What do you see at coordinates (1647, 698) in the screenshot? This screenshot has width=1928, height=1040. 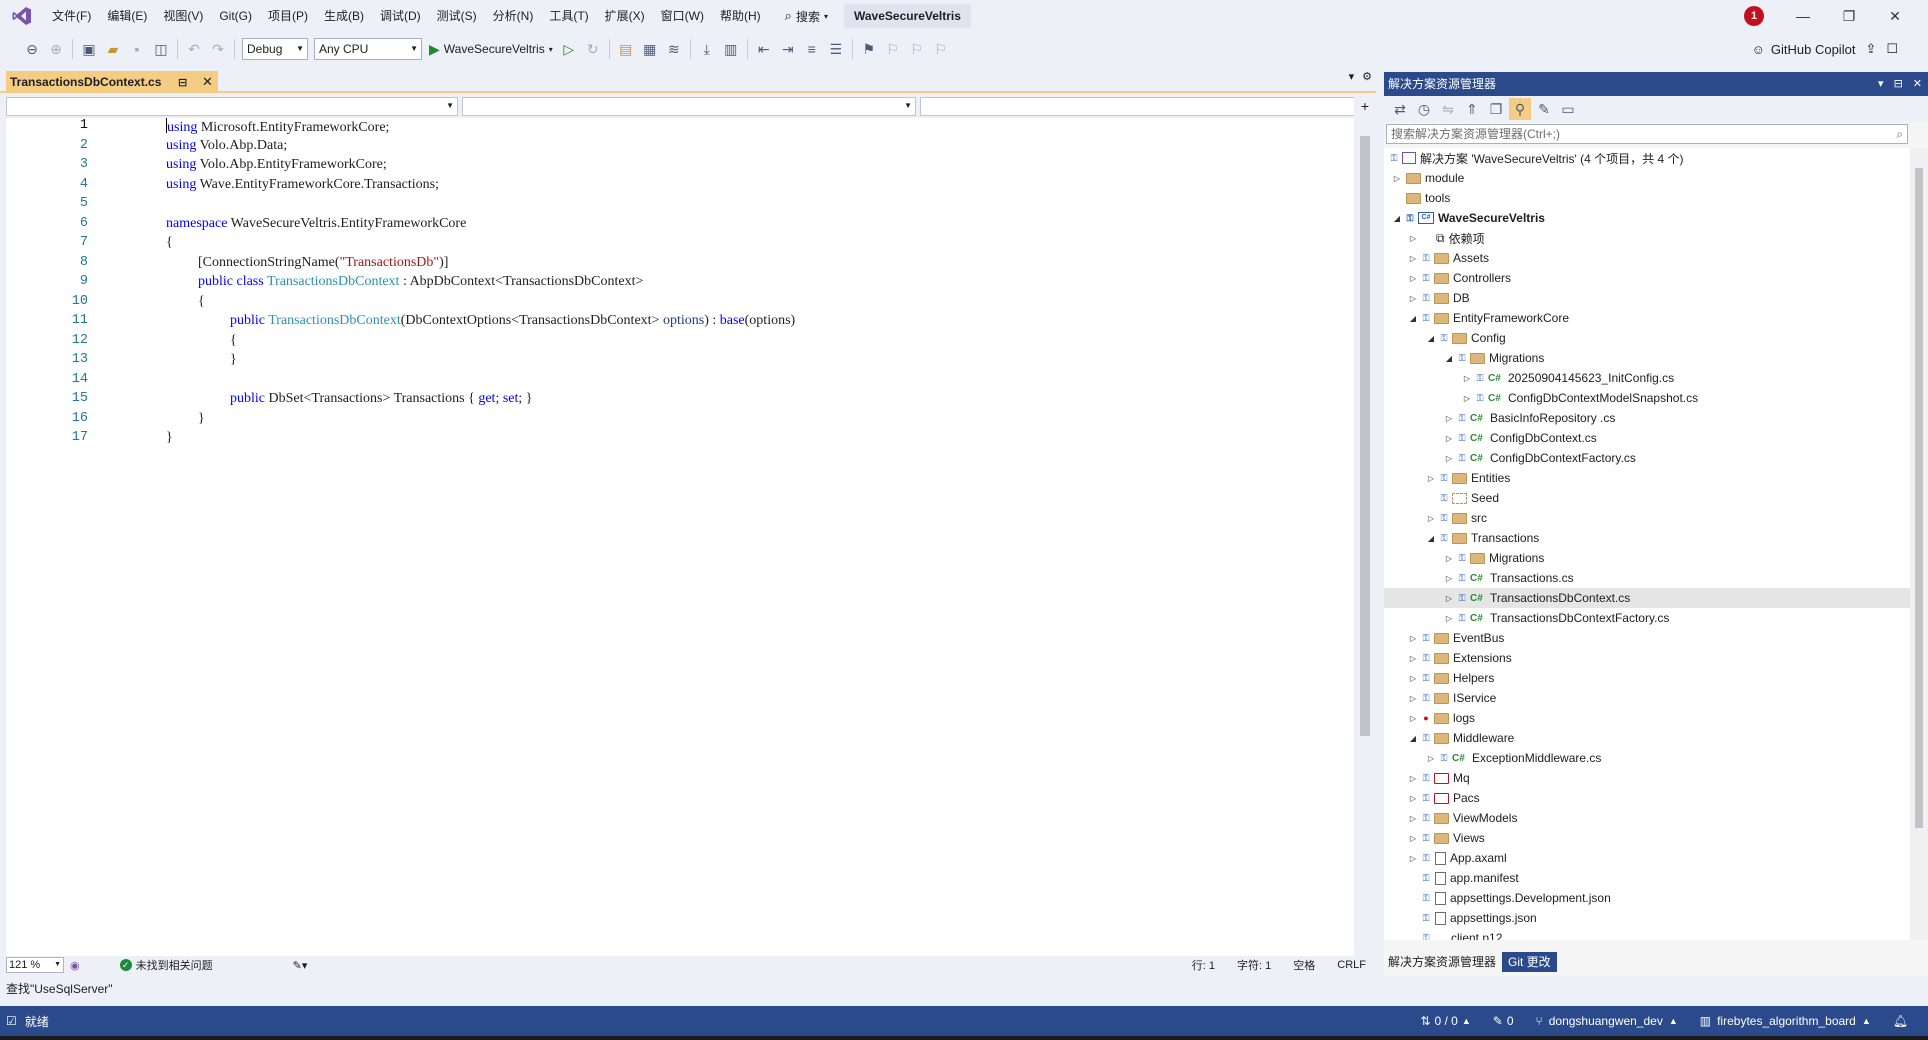 I see `tree-item-folder: ▷ ⚿ IService` at bounding box center [1647, 698].